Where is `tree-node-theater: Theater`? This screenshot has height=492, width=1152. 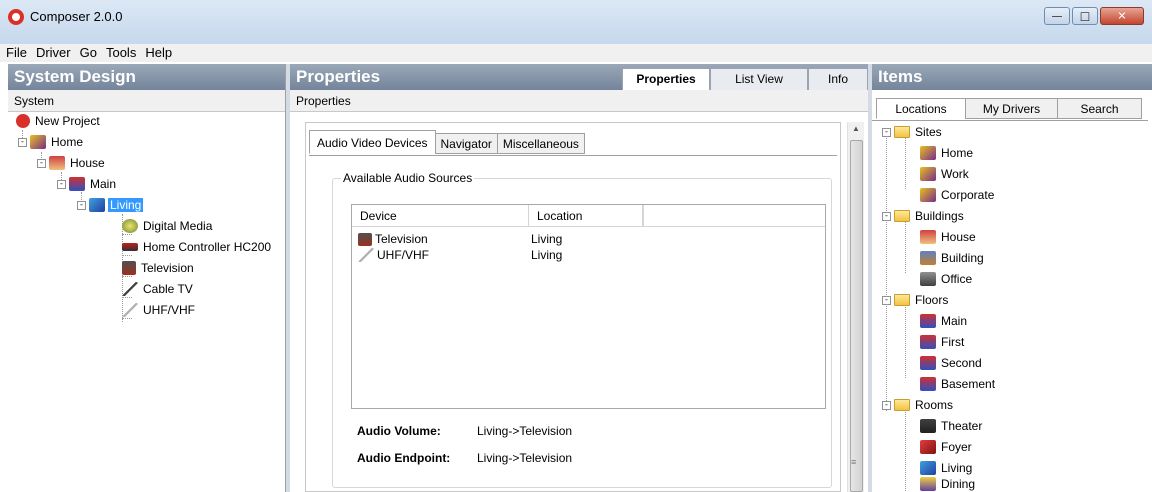 tree-node-theater: Theater is located at coordinates (952, 426).